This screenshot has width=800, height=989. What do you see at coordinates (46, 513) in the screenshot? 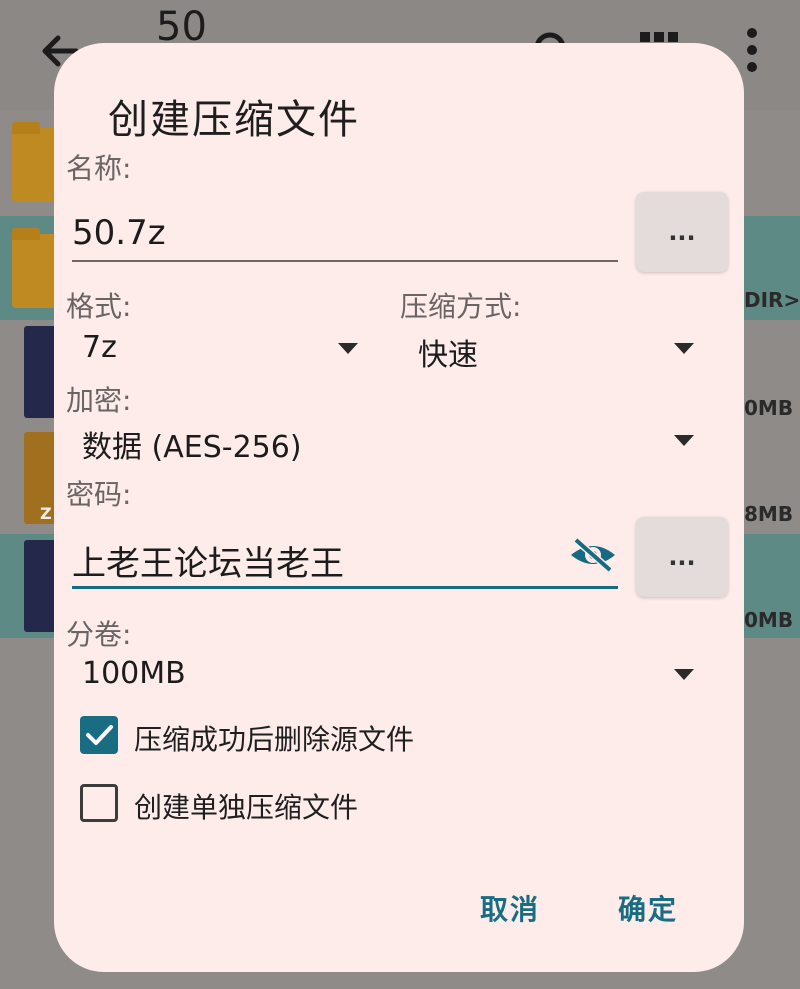
I see `archive-file-letter: Z` at bounding box center [46, 513].